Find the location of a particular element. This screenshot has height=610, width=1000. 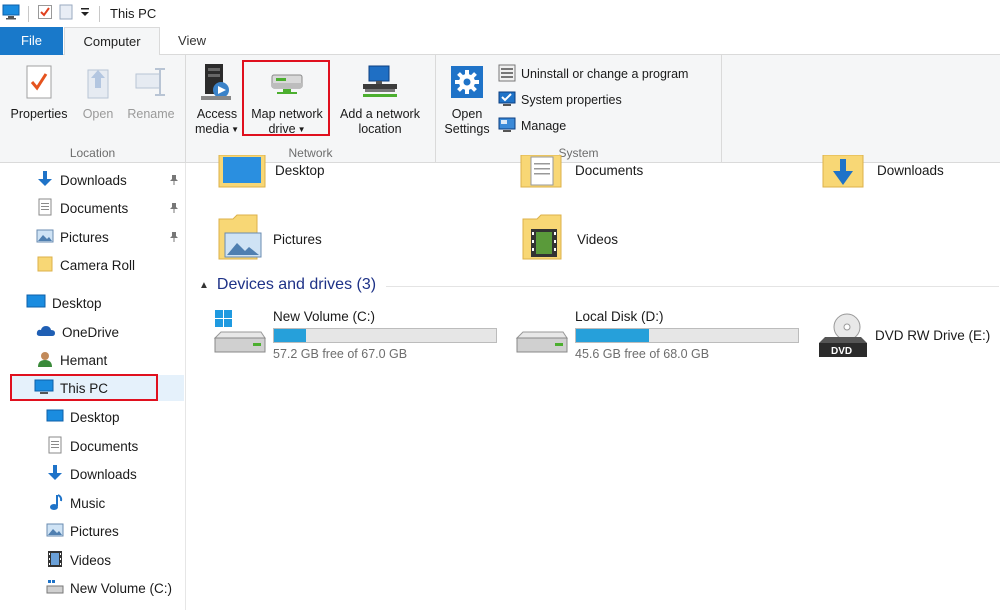

section-divider is located at coordinates (692, 286).